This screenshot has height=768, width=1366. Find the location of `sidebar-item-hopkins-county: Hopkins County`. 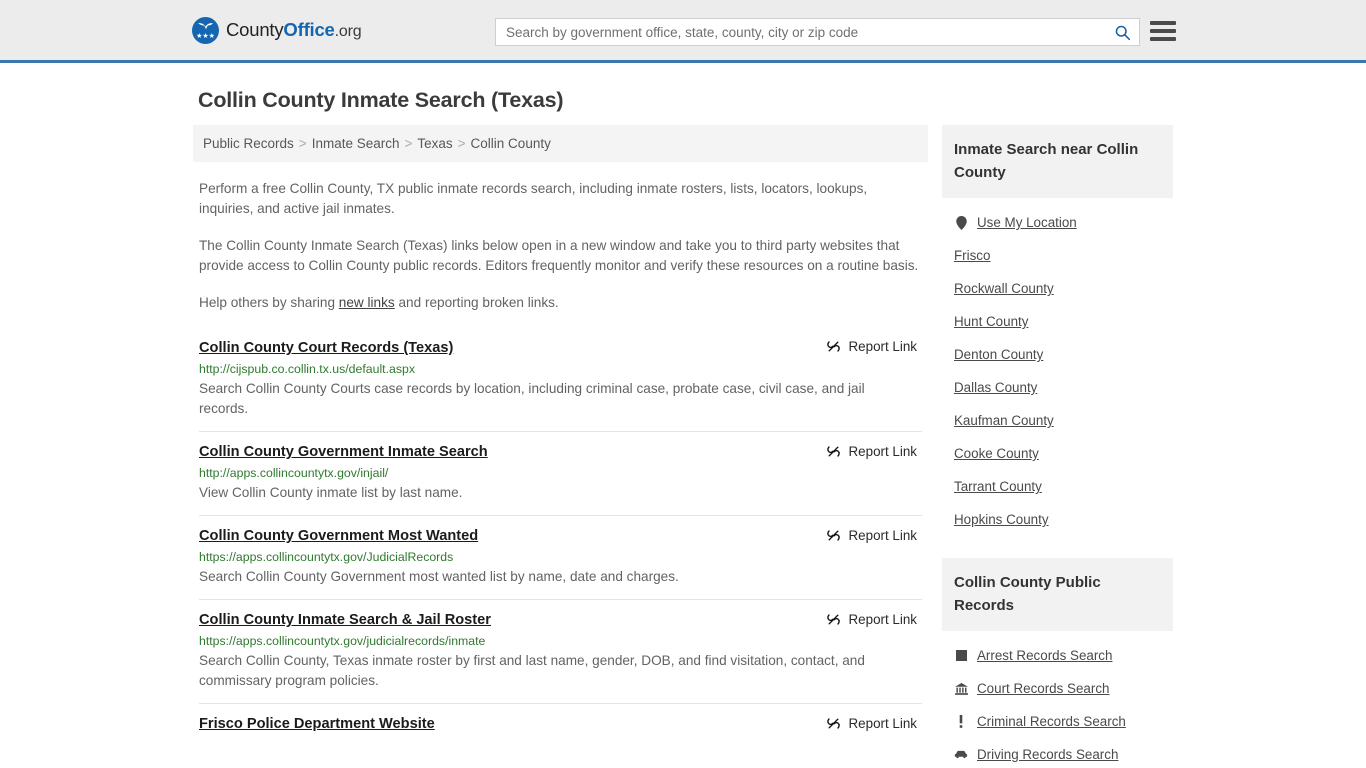

sidebar-item-hopkins-county: Hopkins County is located at coordinates (1057, 519).